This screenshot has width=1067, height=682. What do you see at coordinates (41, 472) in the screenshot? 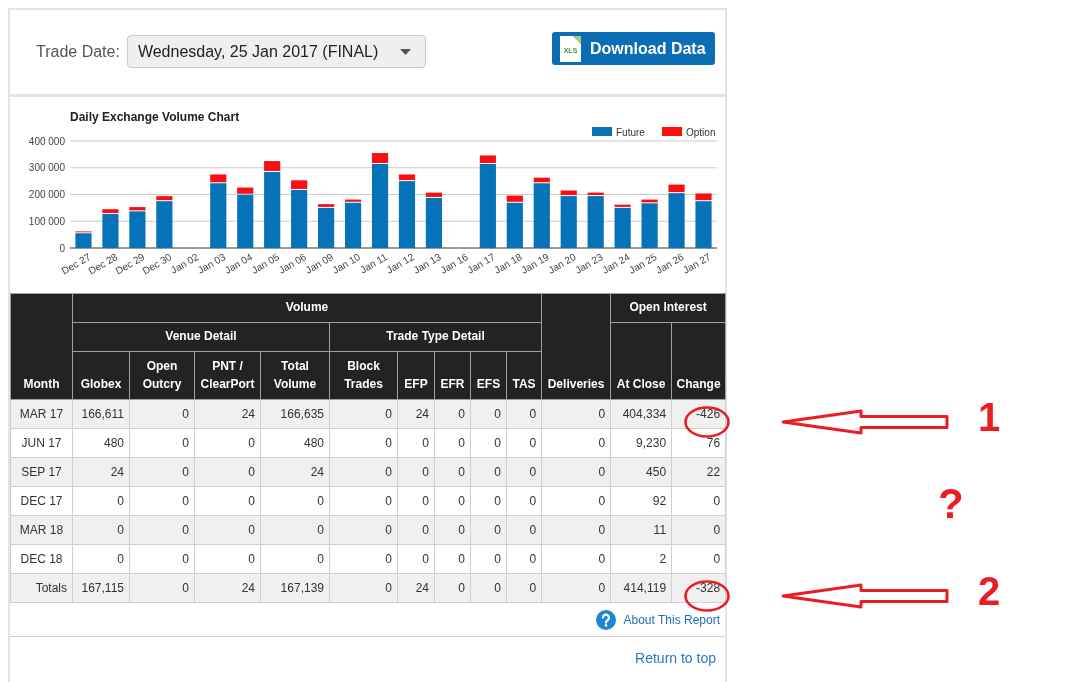
I see `month-cell: SEP 17` at bounding box center [41, 472].